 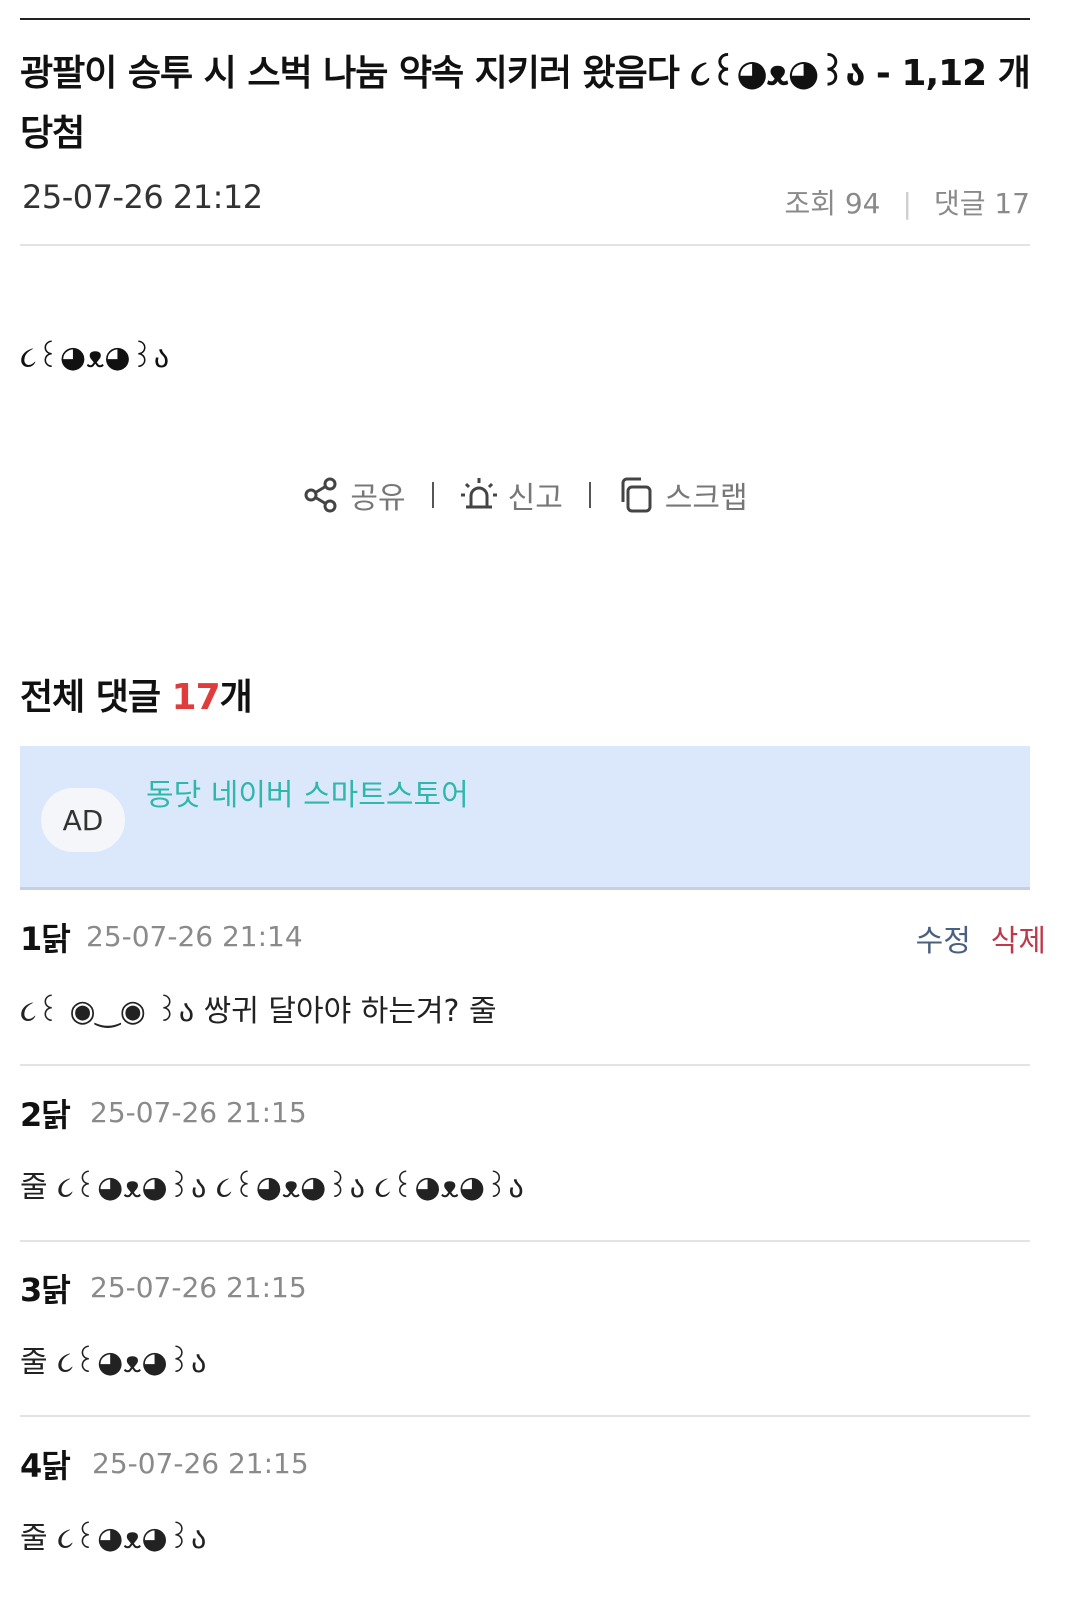 What do you see at coordinates (142, 197) in the screenshot?
I see `post-date: 25-07-26 21:12` at bounding box center [142, 197].